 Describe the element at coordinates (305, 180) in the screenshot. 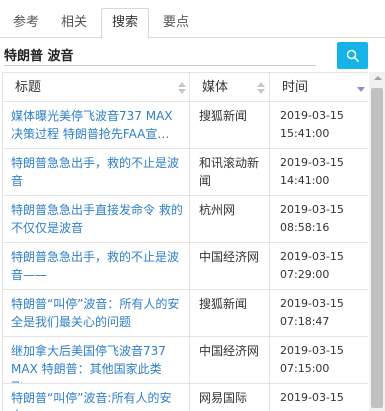

I see `publish-clock: 14:41:00` at that location.